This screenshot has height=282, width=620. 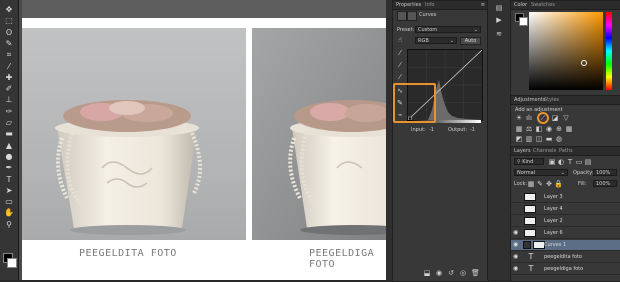 I want to click on zoom-icon: ⚲, so click(x=9, y=224).